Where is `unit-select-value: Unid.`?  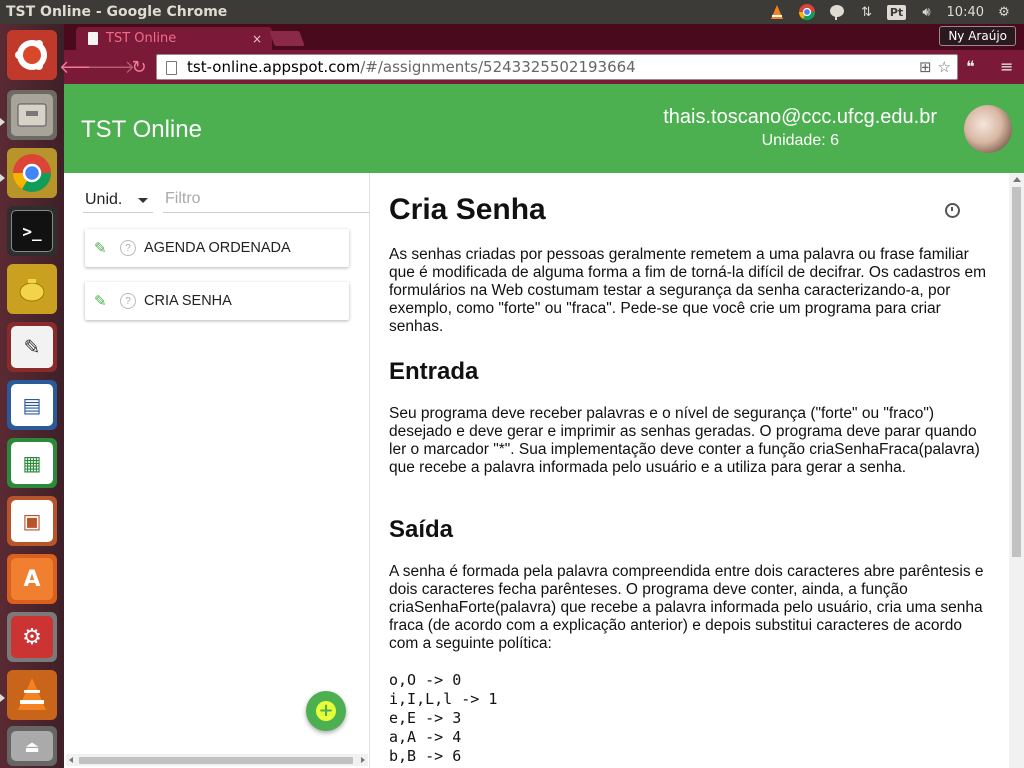 unit-select-value: Unid. is located at coordinates (104, 199).